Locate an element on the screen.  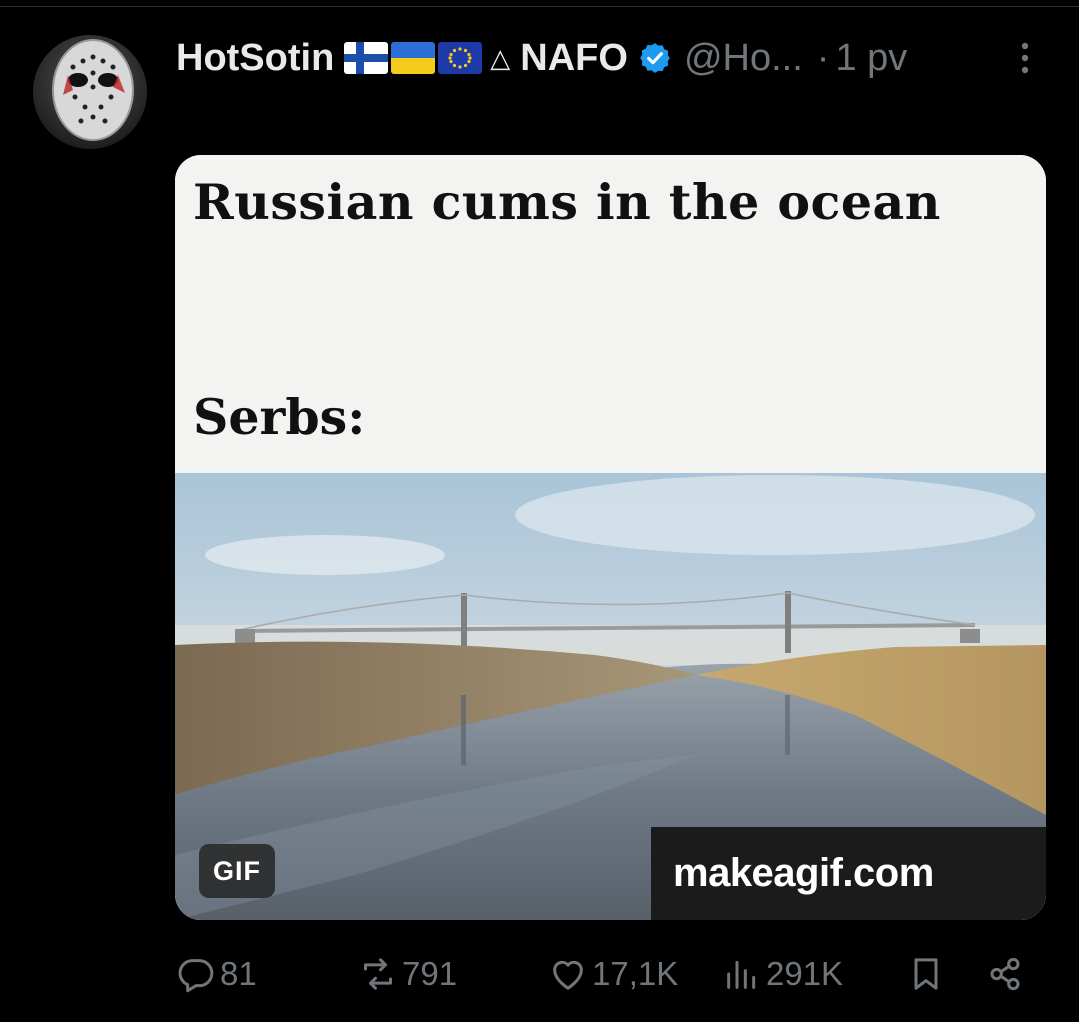
like-icon is located at coordinates (568, 975).